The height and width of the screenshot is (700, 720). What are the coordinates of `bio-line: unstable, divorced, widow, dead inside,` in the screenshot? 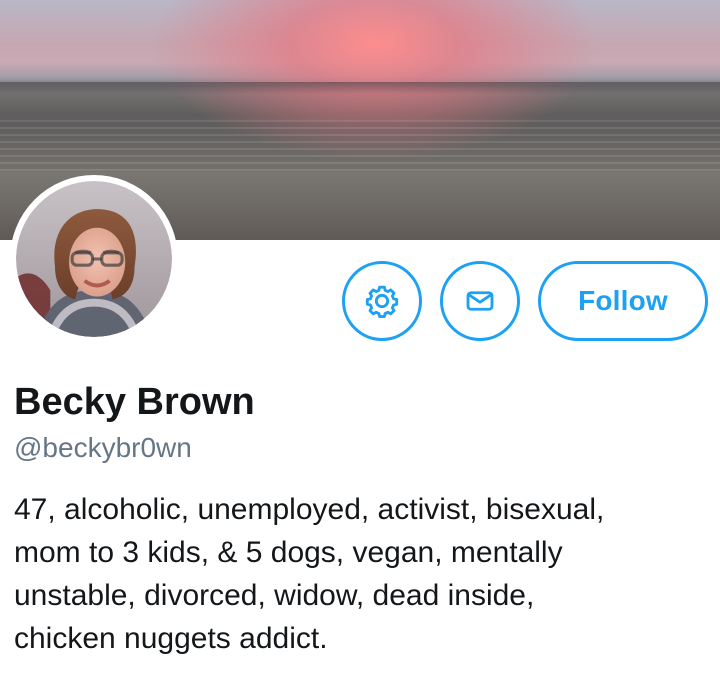 It's located at (274, 595).